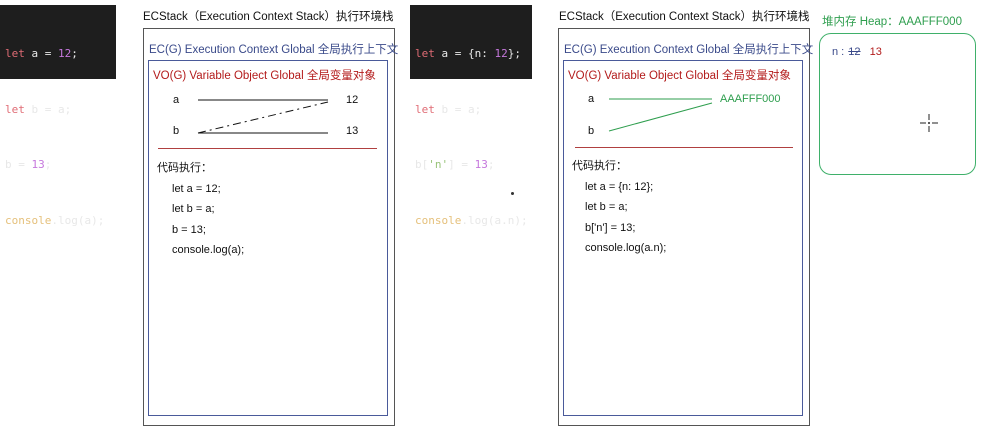 Image resolution: width=985 pixels, height=432 pixels. What do you see at coordinates (512, 193) in the screenshot?
I see `stray-dot` at bounding box center [512, 193].